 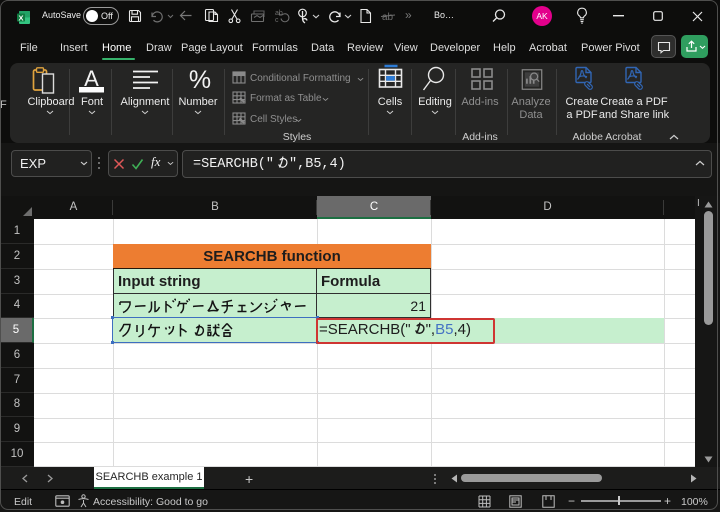 I want to click on svg-text: c, so click(x=277, y=20).